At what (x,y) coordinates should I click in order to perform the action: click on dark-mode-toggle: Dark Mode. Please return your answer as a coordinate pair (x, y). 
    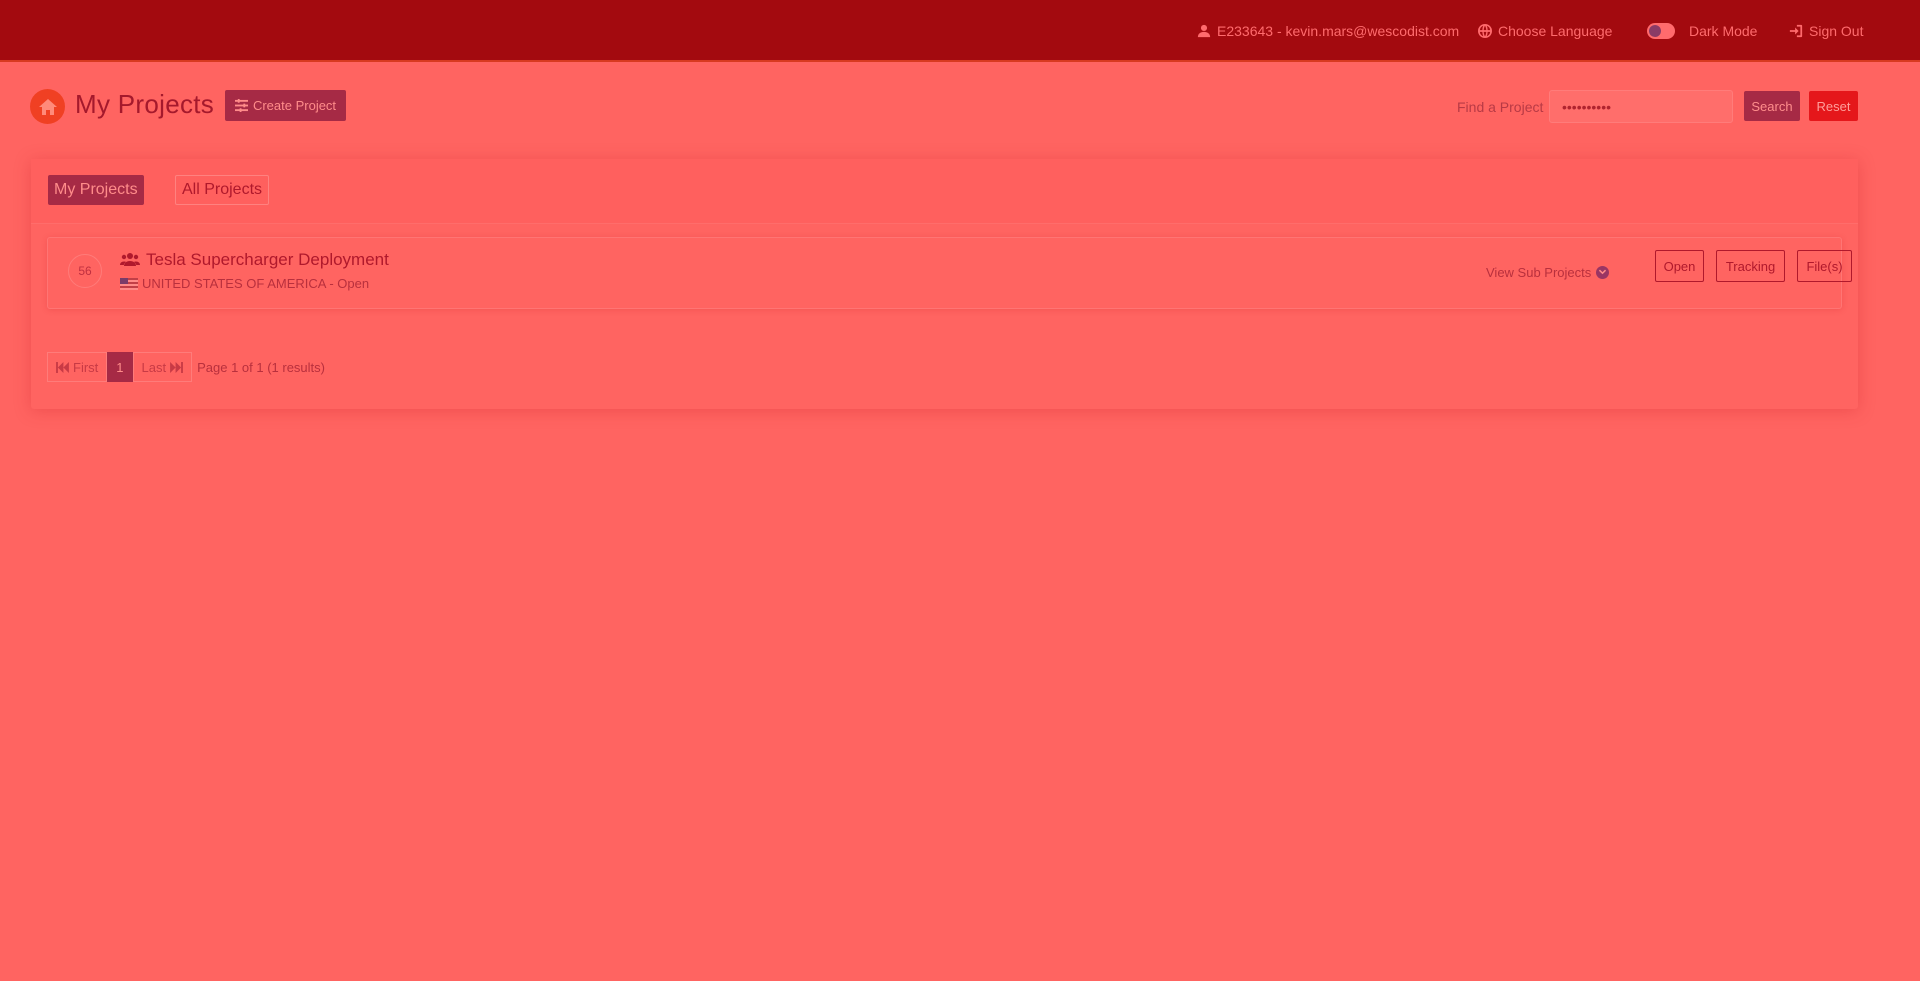
    Looking at the image, I should click on (1702, 31).